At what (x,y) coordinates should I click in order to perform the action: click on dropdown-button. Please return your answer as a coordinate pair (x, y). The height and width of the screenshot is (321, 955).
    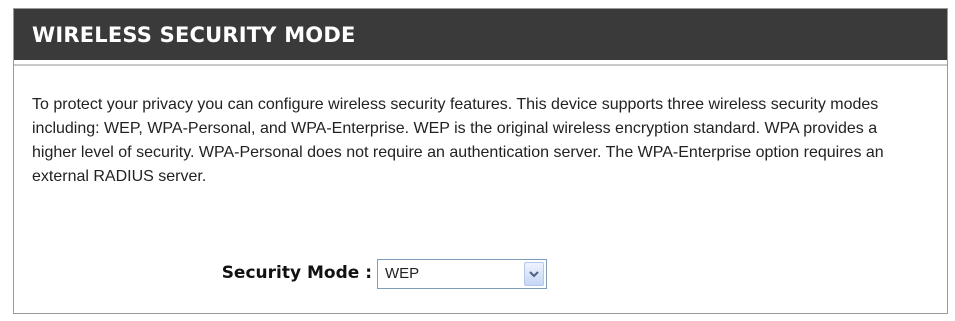
    Looking at the image, I should click on (534, 274).